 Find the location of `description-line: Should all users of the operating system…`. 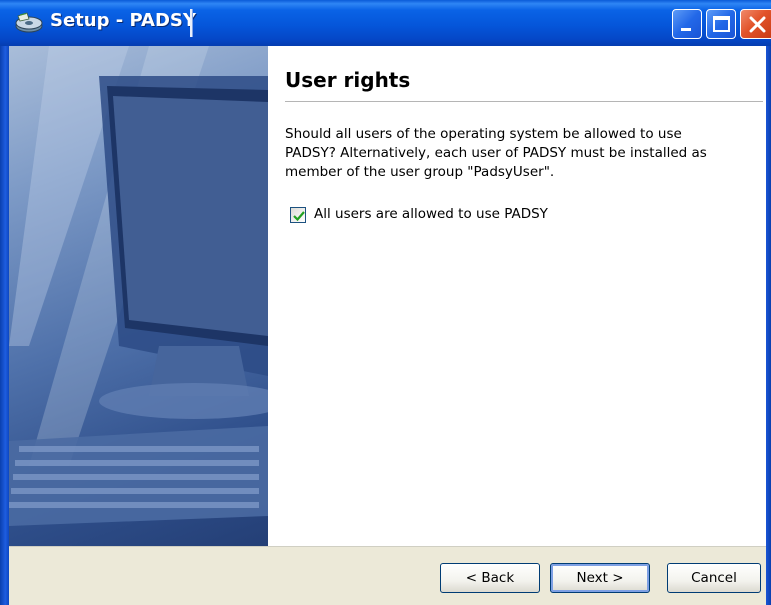

description-line: Should all users of the operating system… is located at coordinates (483, 134).